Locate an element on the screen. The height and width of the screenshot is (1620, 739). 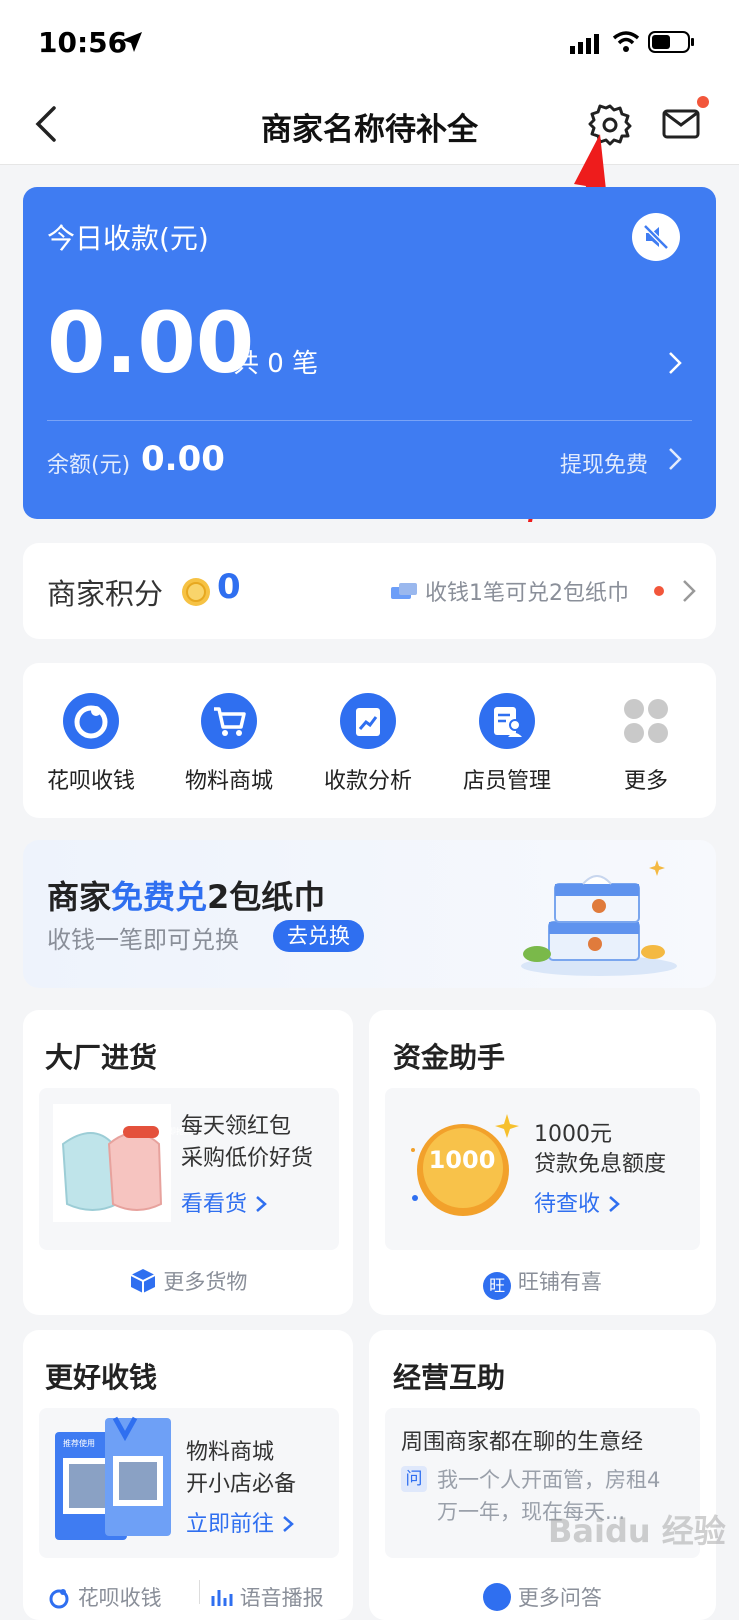
points-label: 商家积分 is located at coordinates (105, 594).